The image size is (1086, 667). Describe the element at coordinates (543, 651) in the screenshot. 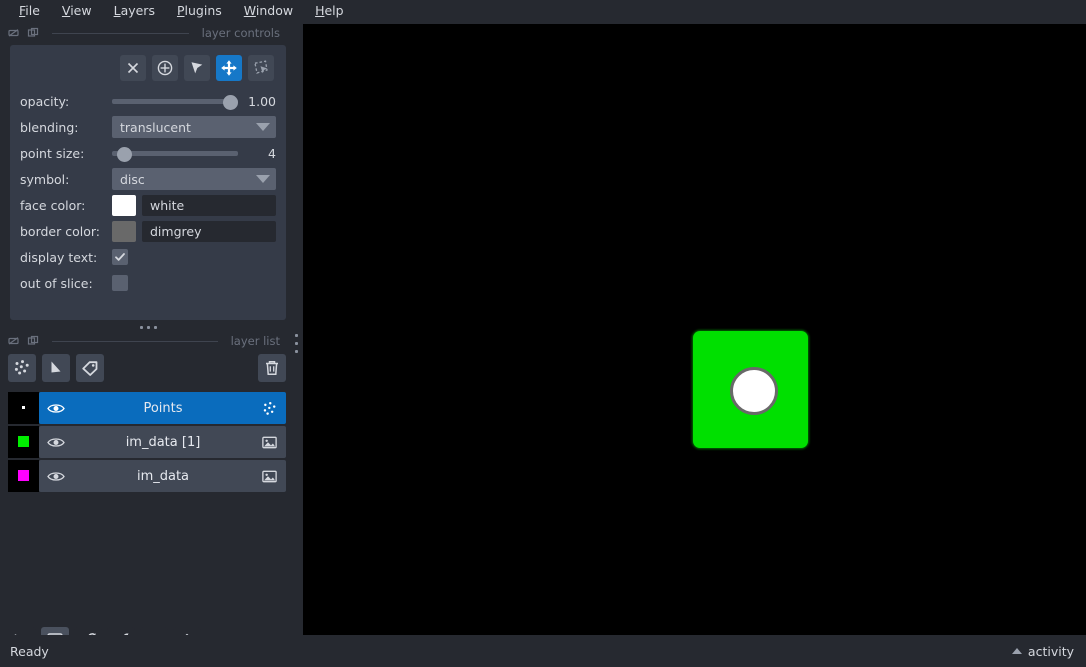

I see `status-bar: Ready activity` at that location.